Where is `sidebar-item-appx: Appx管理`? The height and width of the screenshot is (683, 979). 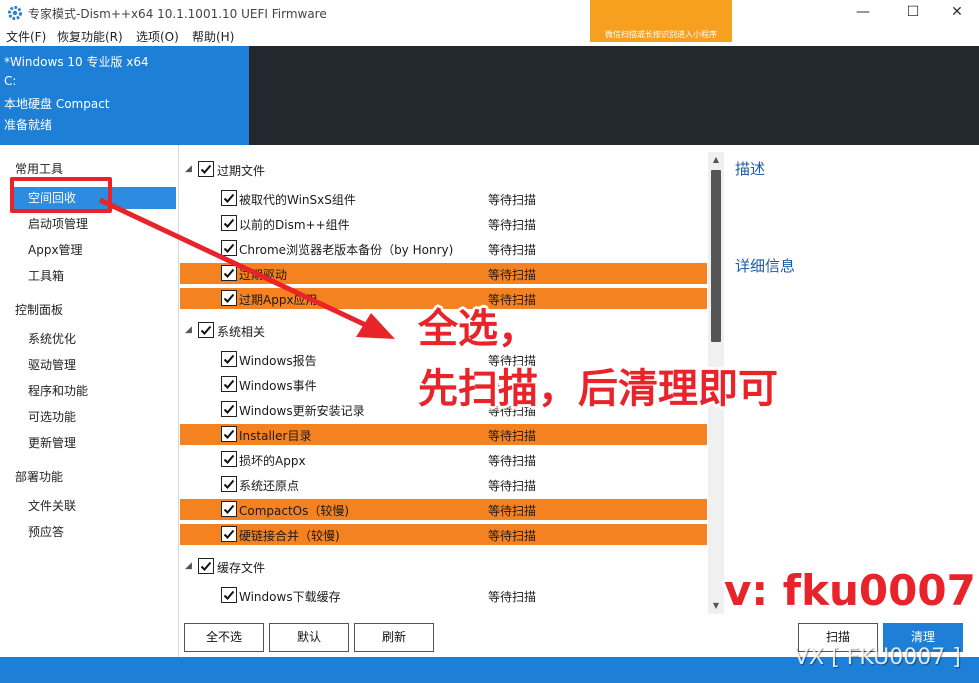
sidebar-item-appx: Appx管理 is located at coordinates (93, 250).